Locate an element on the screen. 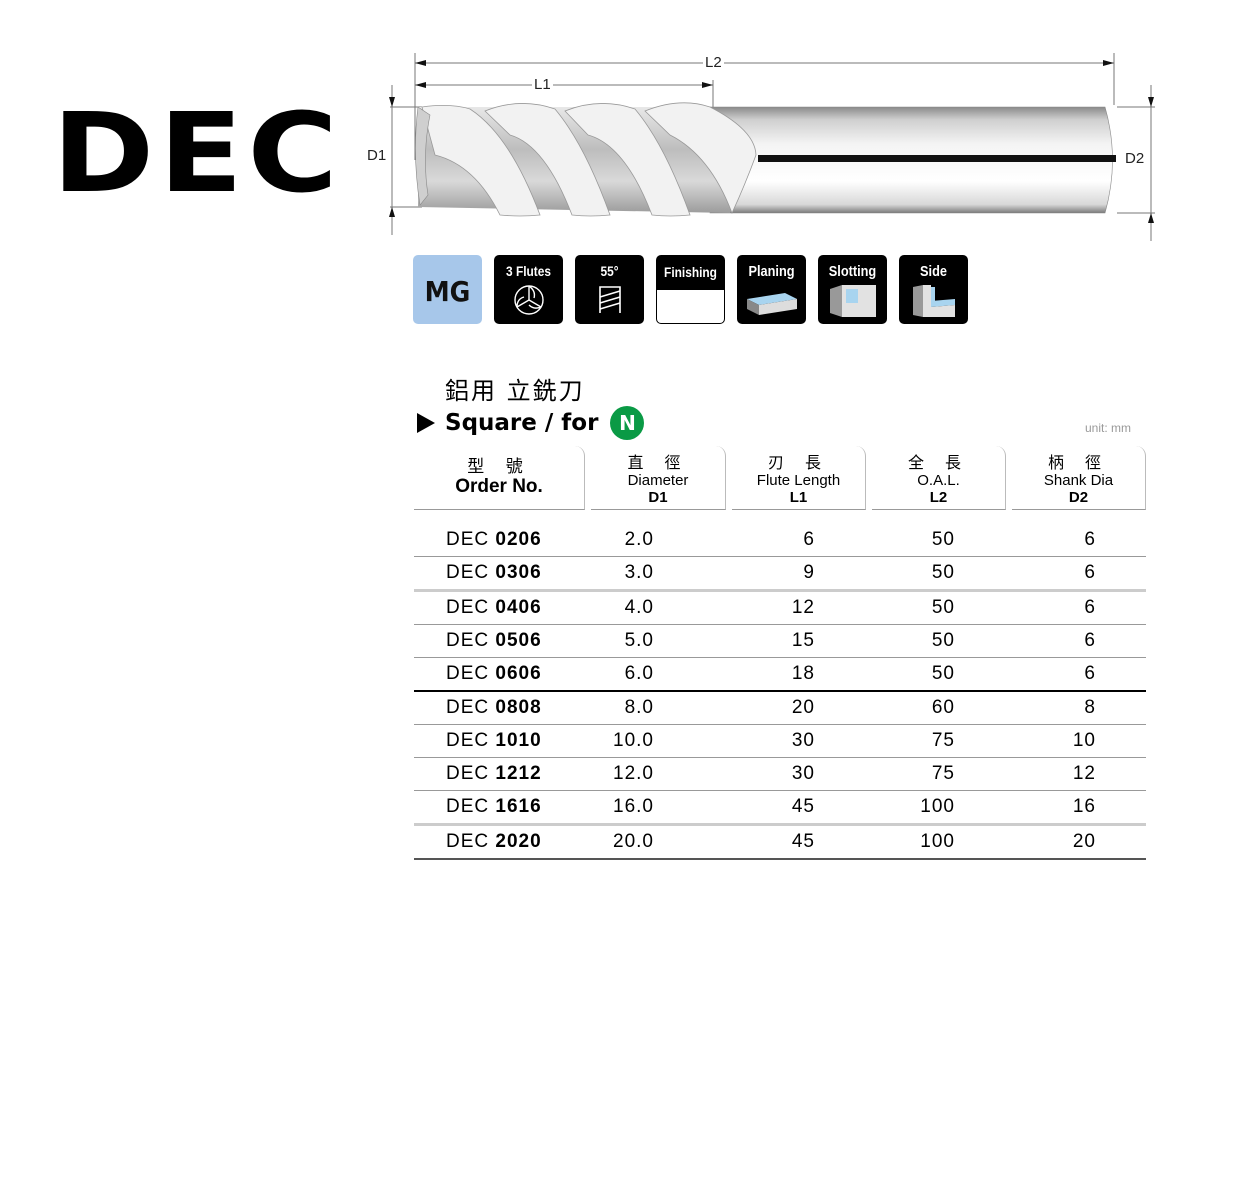 This screenshot has width=1242, height=1182. header-code: D1 is located at coordinates (658, 497).